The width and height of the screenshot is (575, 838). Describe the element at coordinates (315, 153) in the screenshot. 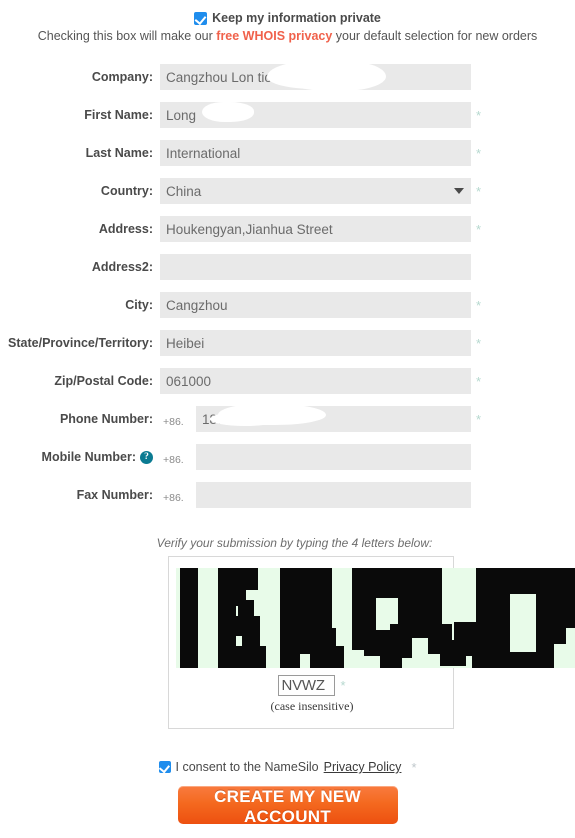

I see `last-name-input: International` at that location.